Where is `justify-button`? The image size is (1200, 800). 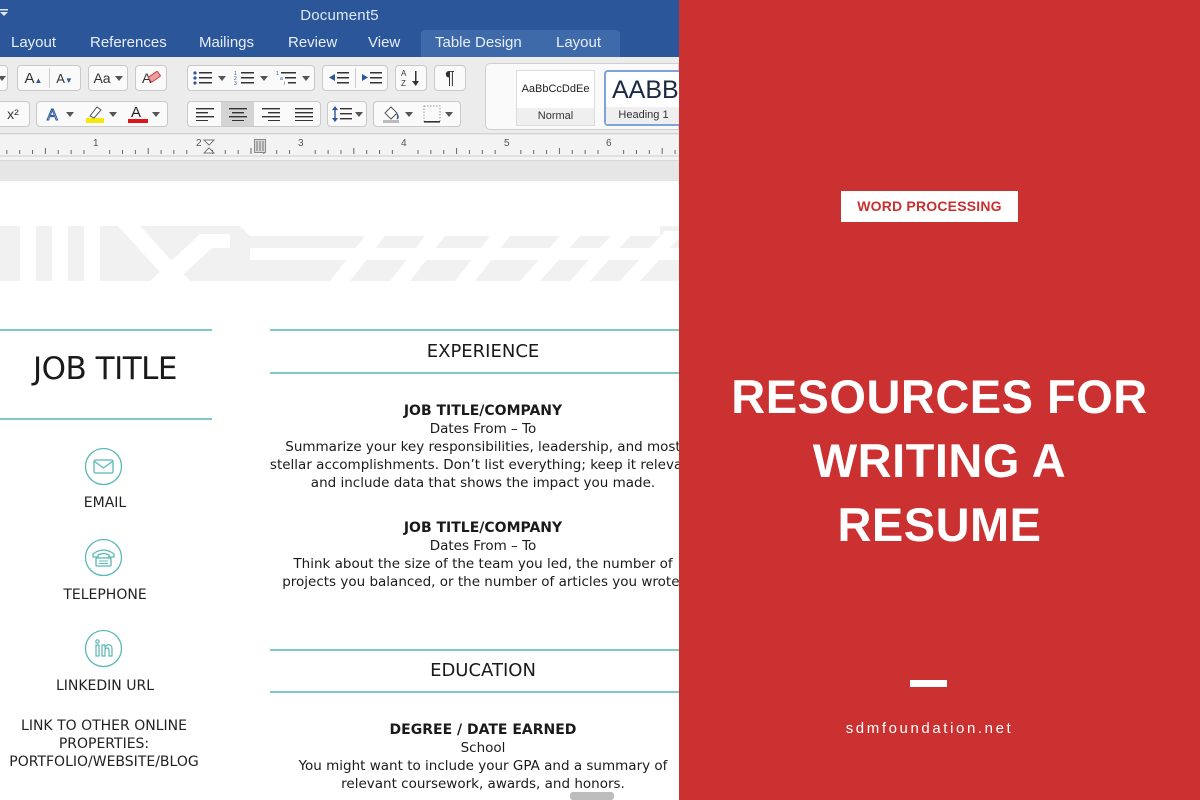 justify-button is located at coordinates (303, 114).